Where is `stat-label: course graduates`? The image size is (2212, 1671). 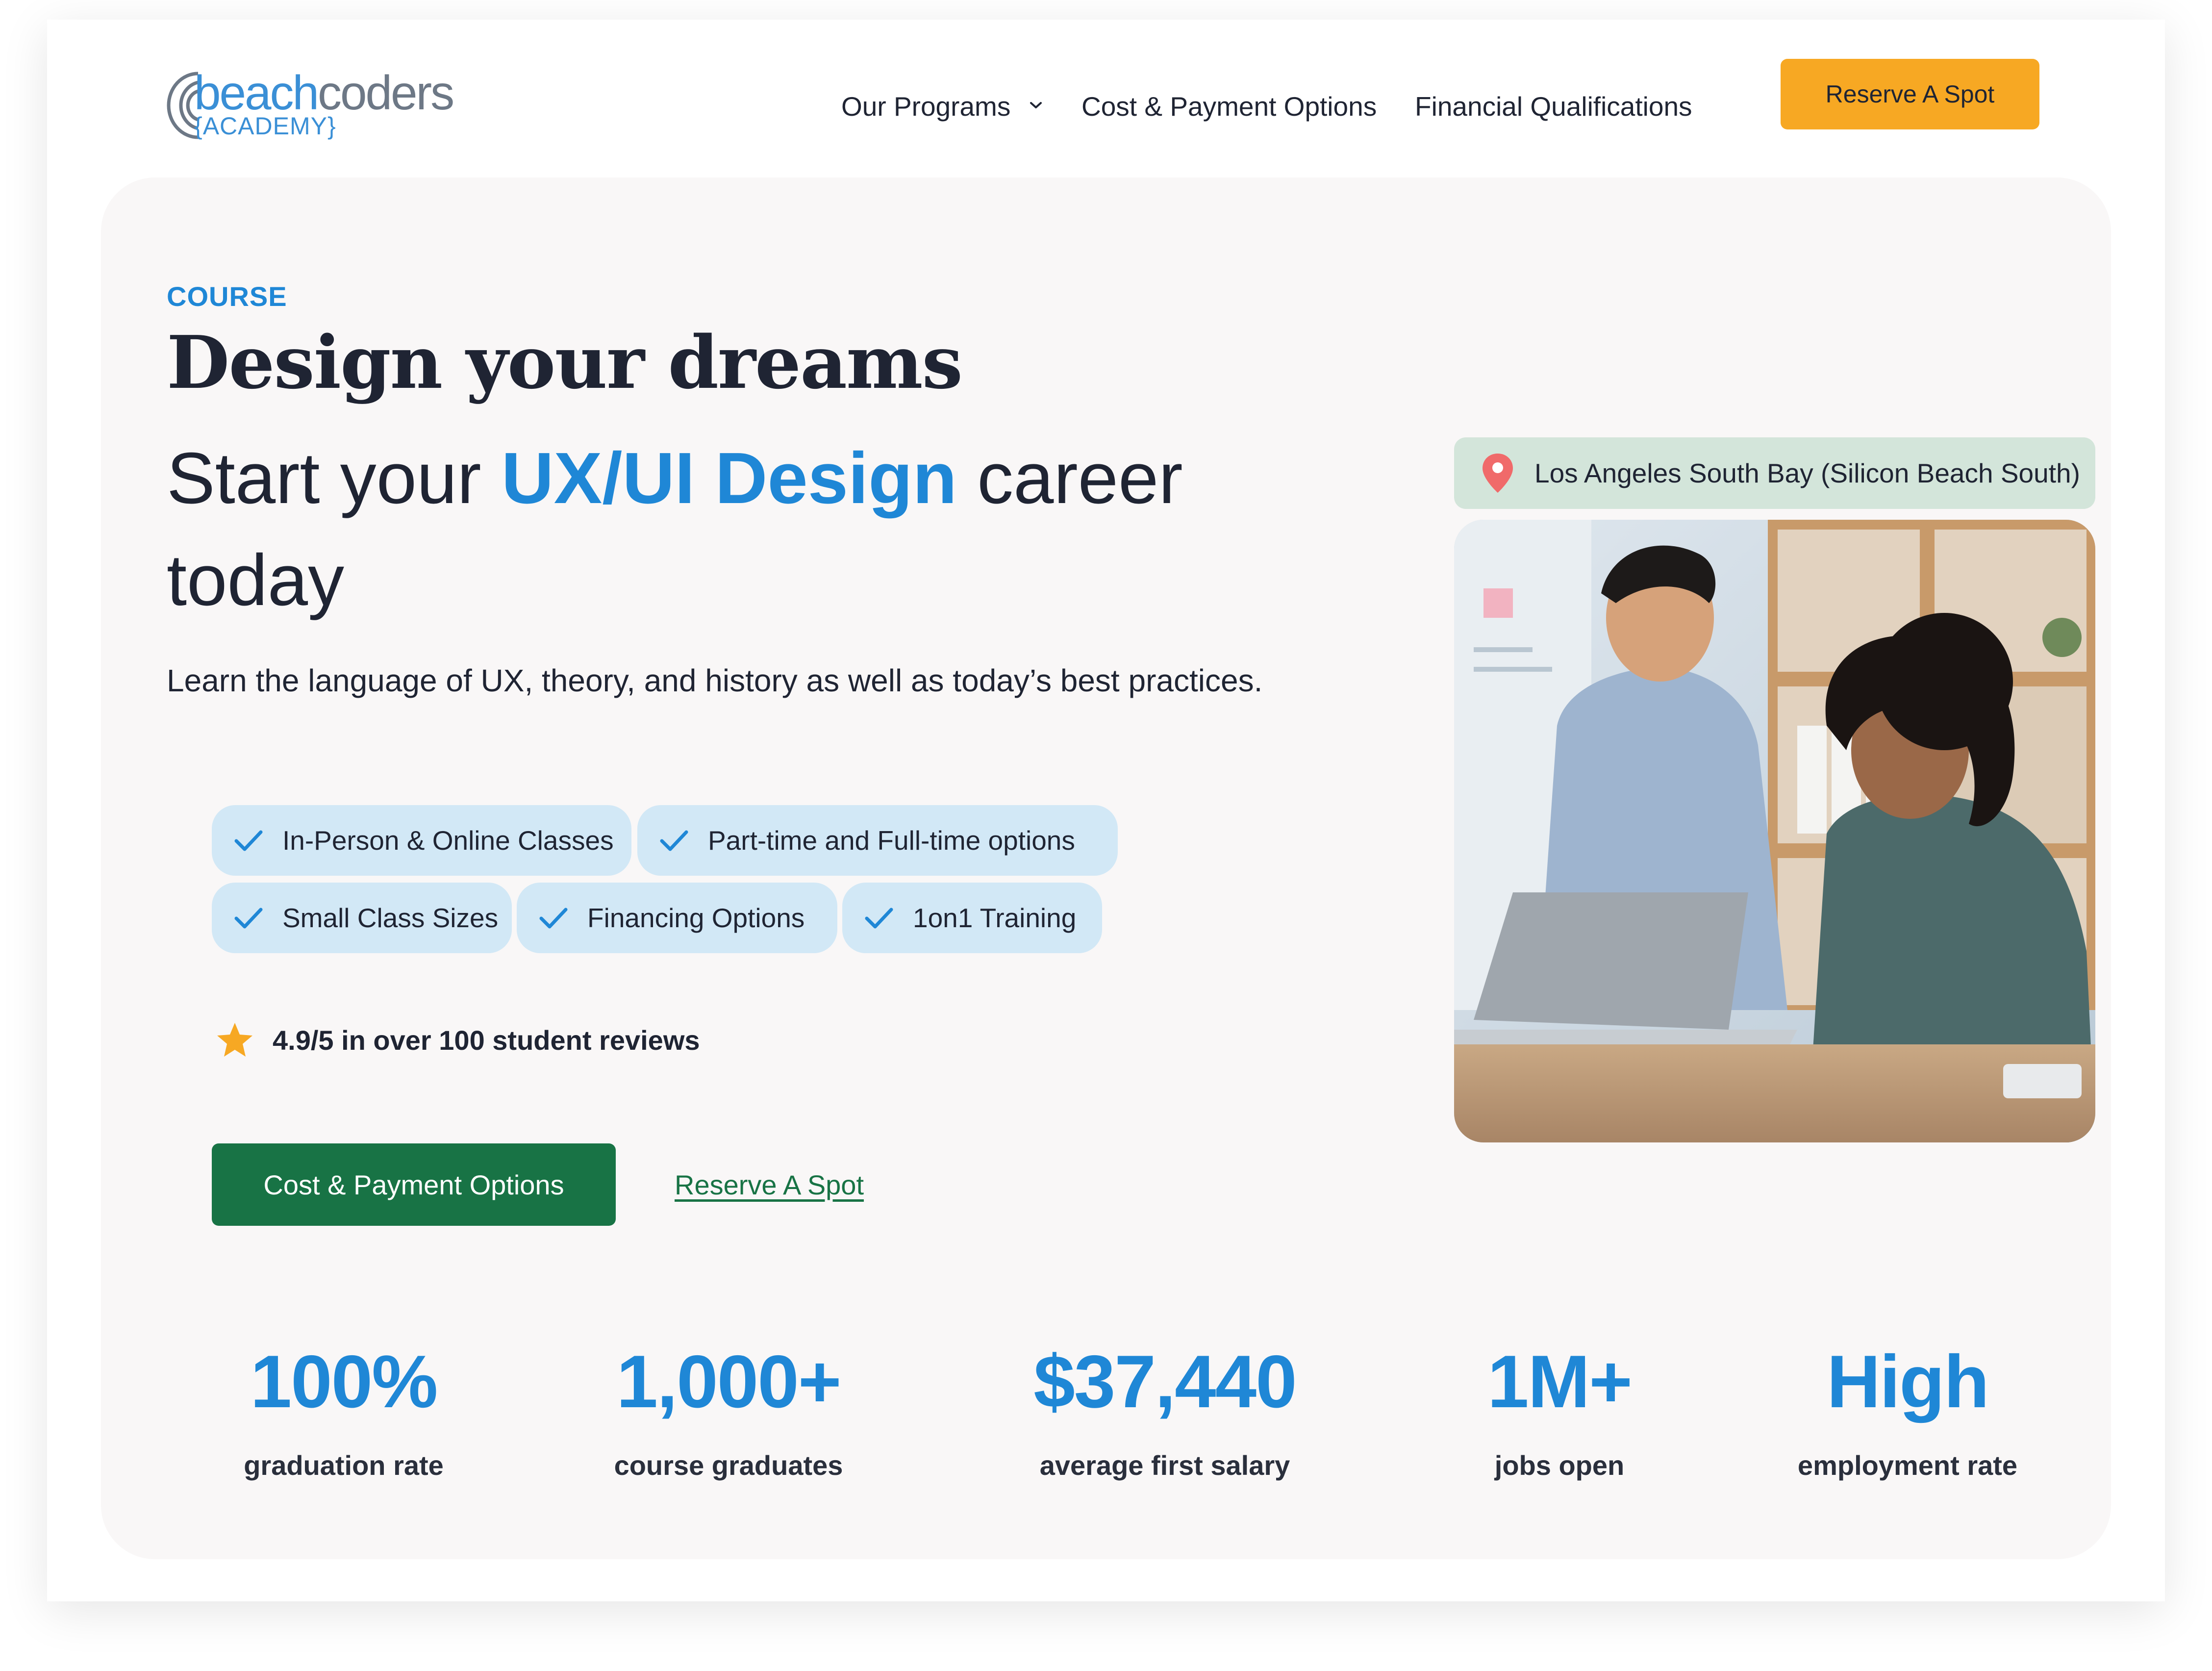
stat-label: course graduates is located at coordinates (729, 1465).